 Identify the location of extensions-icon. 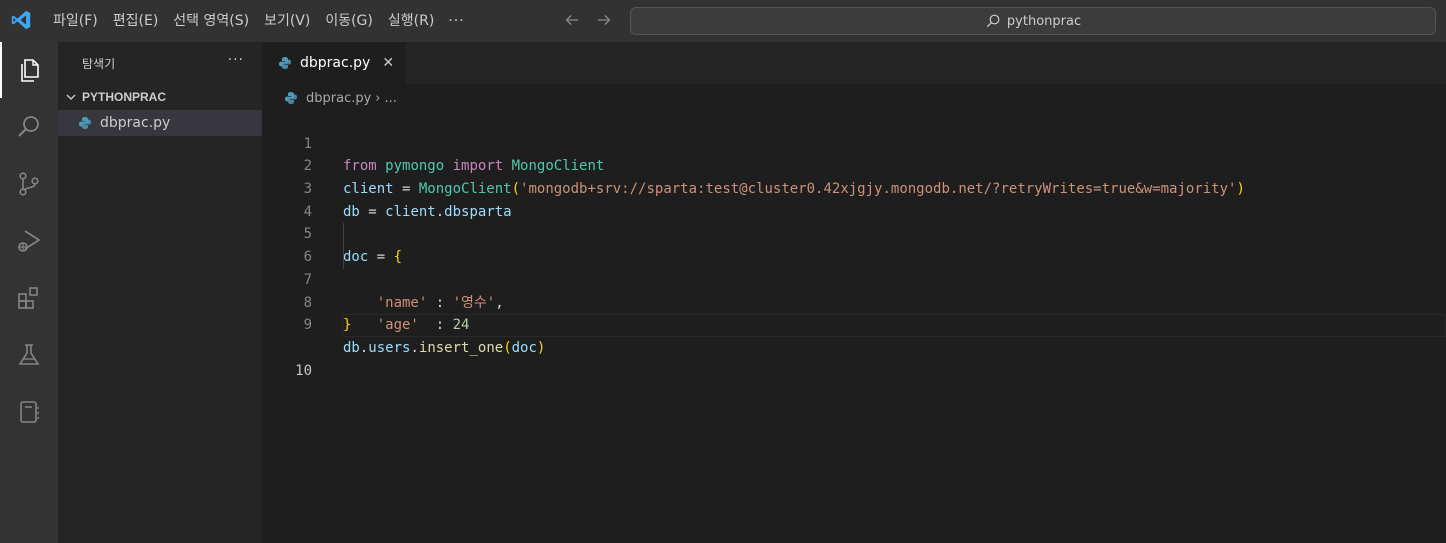
(29, 298).